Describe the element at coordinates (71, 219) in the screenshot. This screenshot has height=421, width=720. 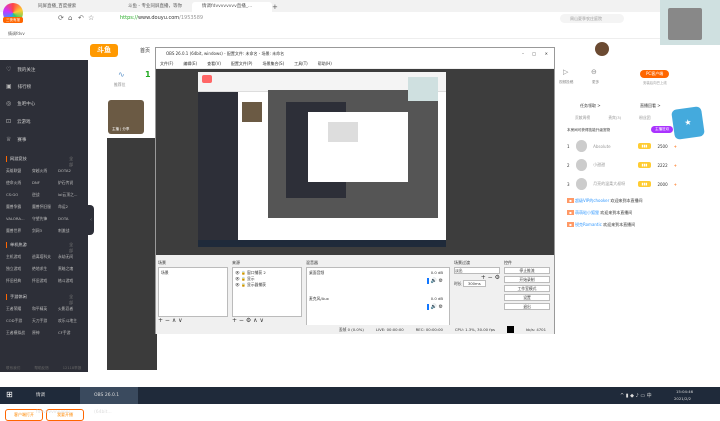
I see `game-category-link: DOTA` at that location.